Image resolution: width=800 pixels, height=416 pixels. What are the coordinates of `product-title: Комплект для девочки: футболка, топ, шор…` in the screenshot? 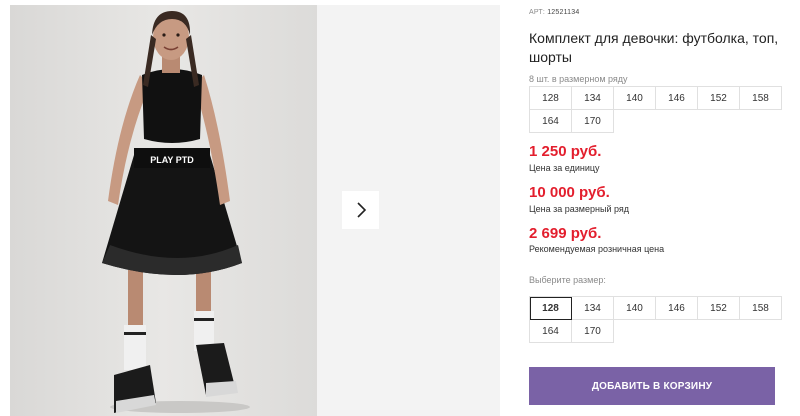 It's located at (654, 47).